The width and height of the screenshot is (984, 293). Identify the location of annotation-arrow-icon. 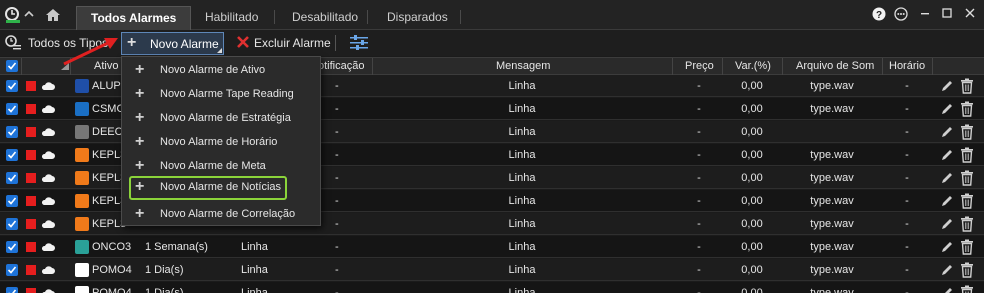
(90, 52).